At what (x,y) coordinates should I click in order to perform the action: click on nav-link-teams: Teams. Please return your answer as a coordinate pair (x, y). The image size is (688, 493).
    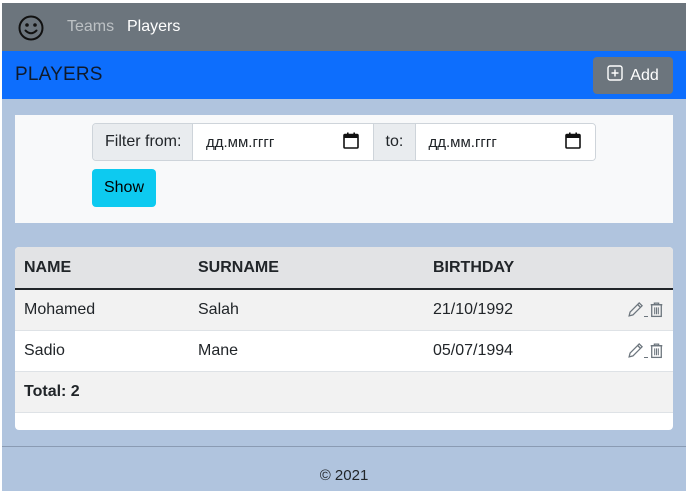
    Looking at the image, I should click on (90, 27).